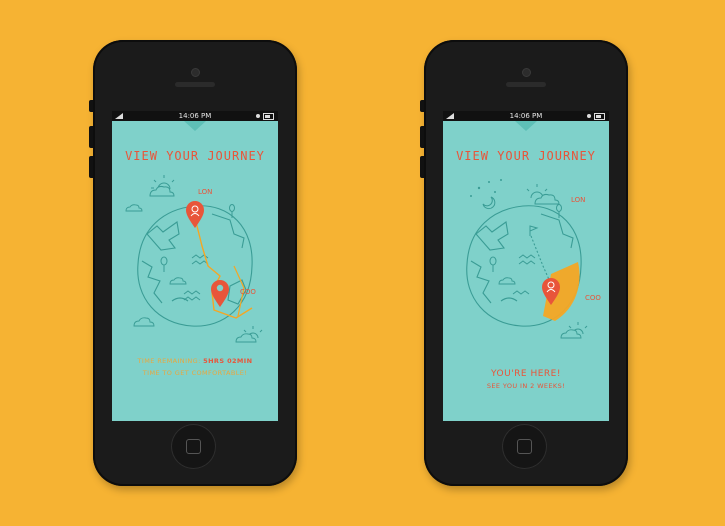 The width and height of the screenshot is (725, 526). I want to click on map-pin-icon, so click(195, 214).